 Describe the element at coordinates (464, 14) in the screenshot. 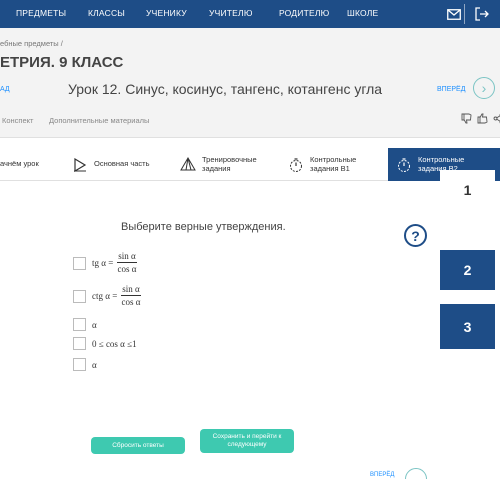

I see `nav-divider` at that location.